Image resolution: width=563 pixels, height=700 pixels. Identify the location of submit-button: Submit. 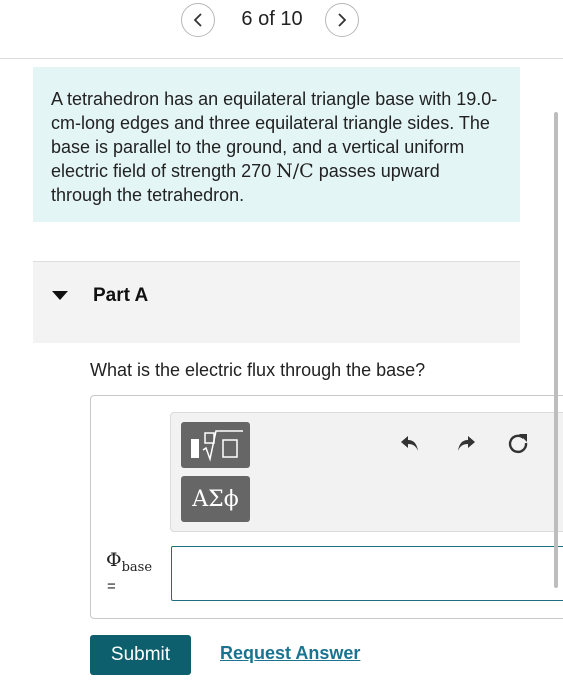
(140, 655).